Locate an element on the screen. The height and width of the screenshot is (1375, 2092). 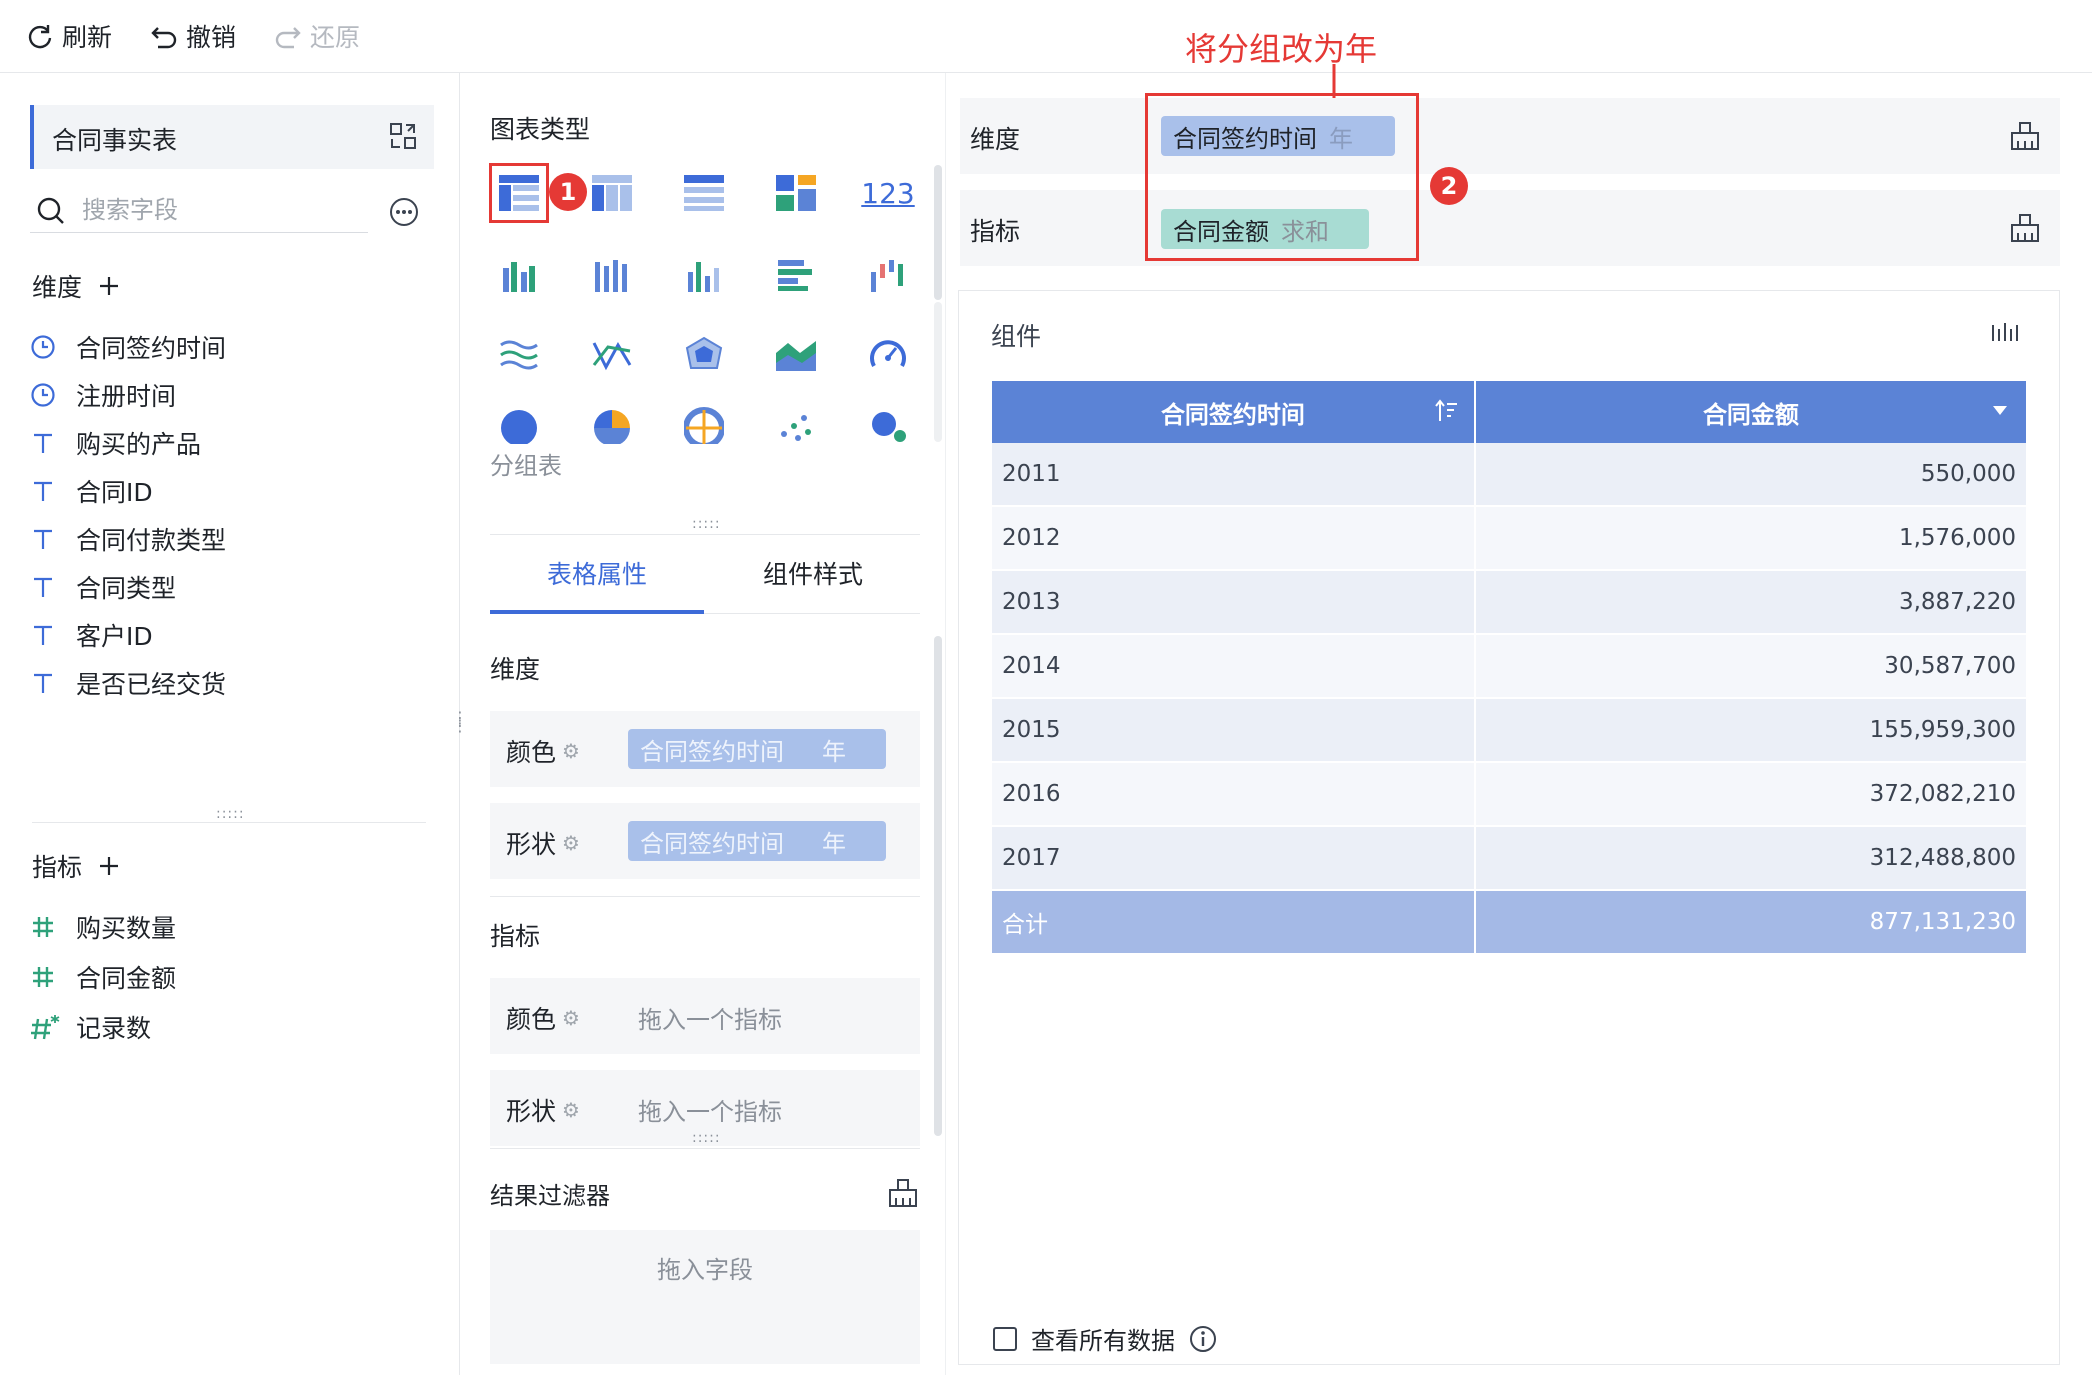
dimension-field-item: 合同类型 is located at coordinates (103, 587).